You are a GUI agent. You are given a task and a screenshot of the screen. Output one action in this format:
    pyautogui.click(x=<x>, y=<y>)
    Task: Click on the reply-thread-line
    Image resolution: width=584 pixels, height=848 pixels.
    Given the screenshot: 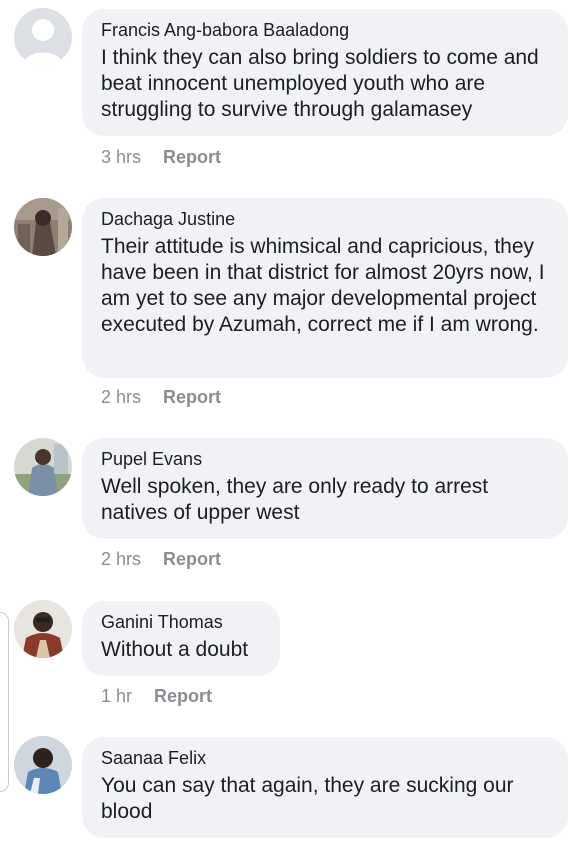 What is the action you would take?
    pyautogui.click(x=4, y=702)
    